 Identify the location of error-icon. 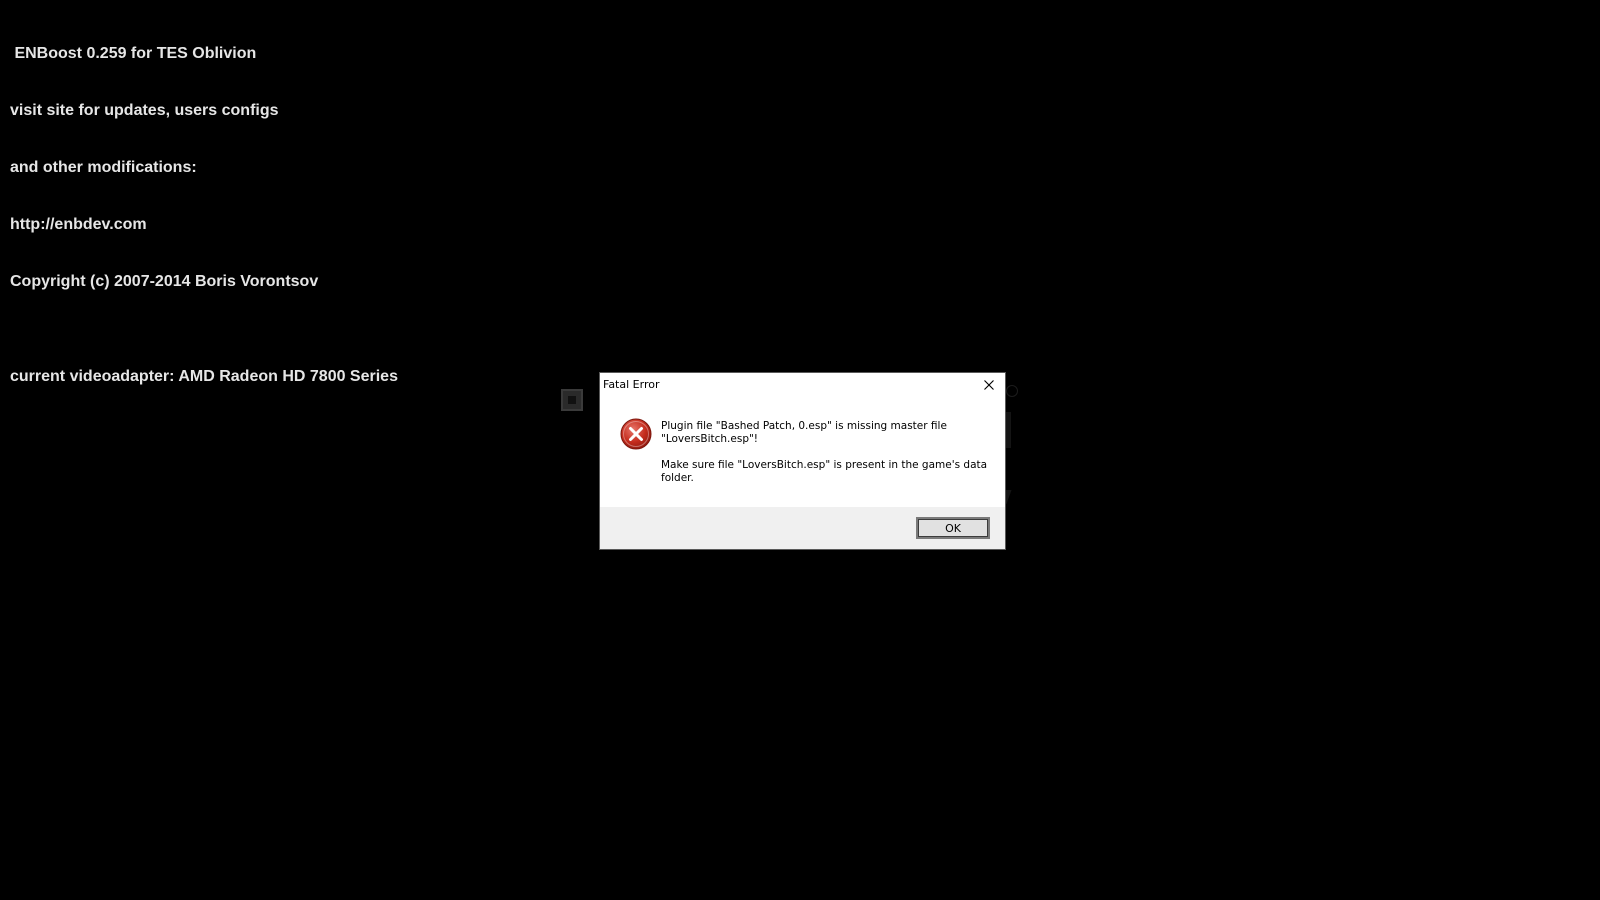
(636, 434).